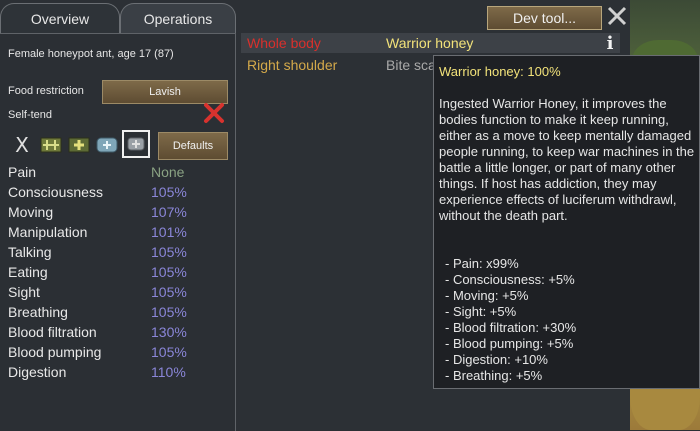  I want to click on body-part-whole-body: Whole body, so click(284, 43).